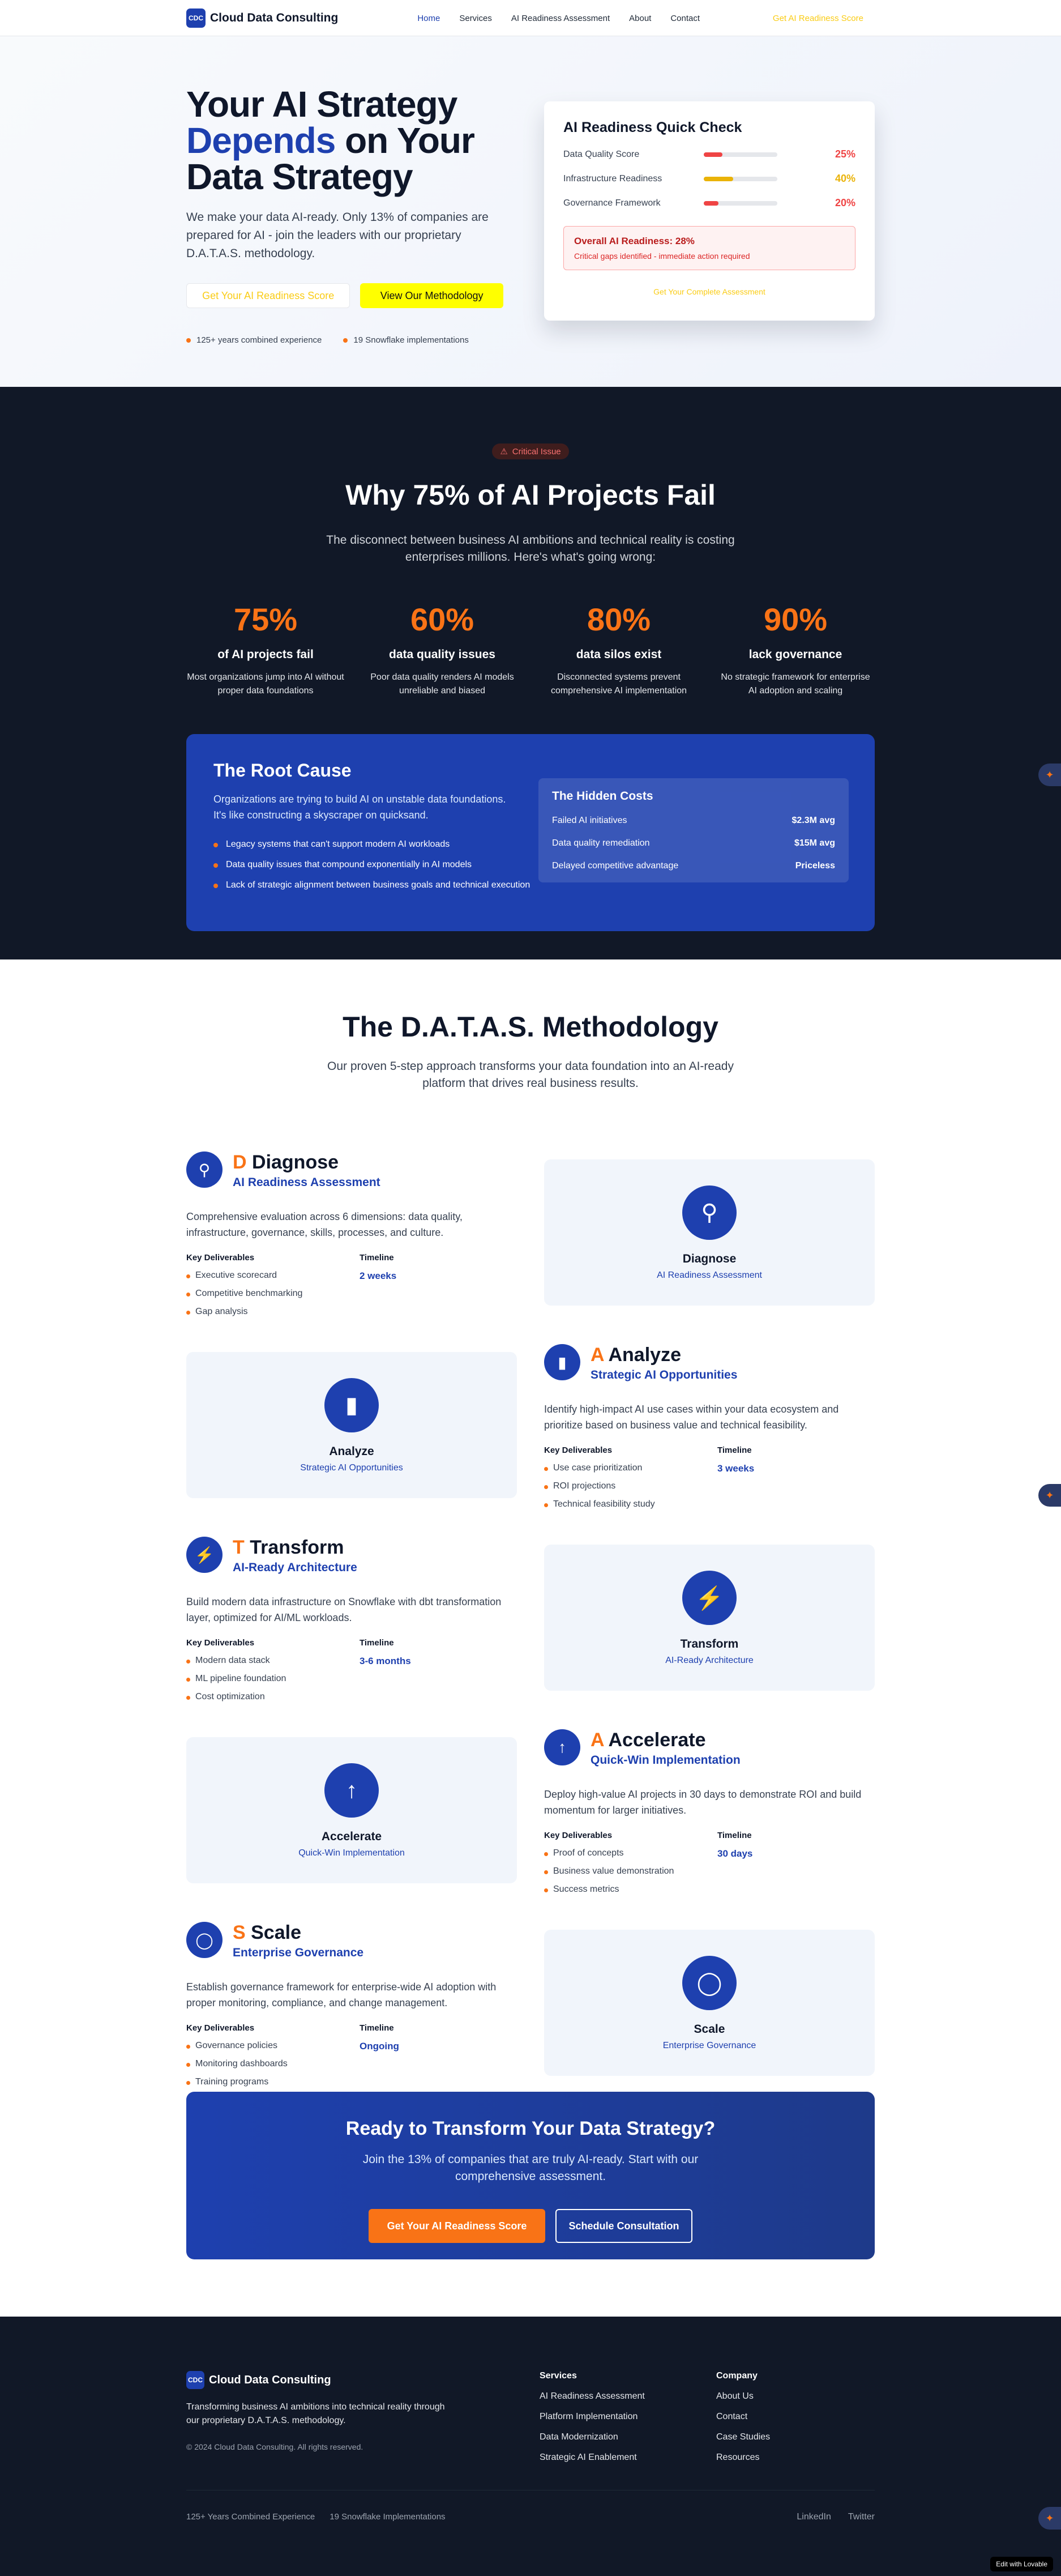  What do you see at coordinates (431, 295) in the screenshot?
I see `view-methodology-button: View Our Methodology` at bounding box center [431, 295].